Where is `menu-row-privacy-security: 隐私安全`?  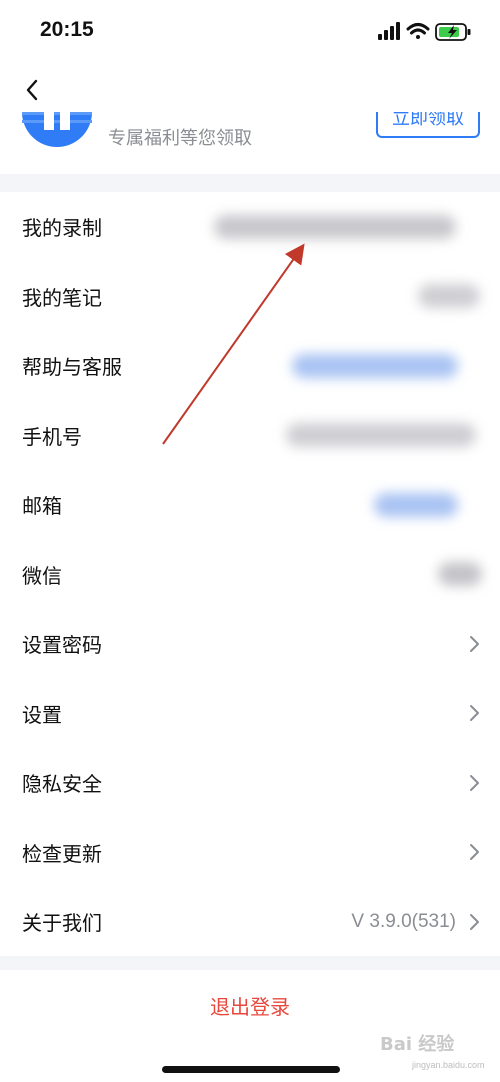 menu-row-privacy-security: 隐私安全 is located at coordinates (250, 783).